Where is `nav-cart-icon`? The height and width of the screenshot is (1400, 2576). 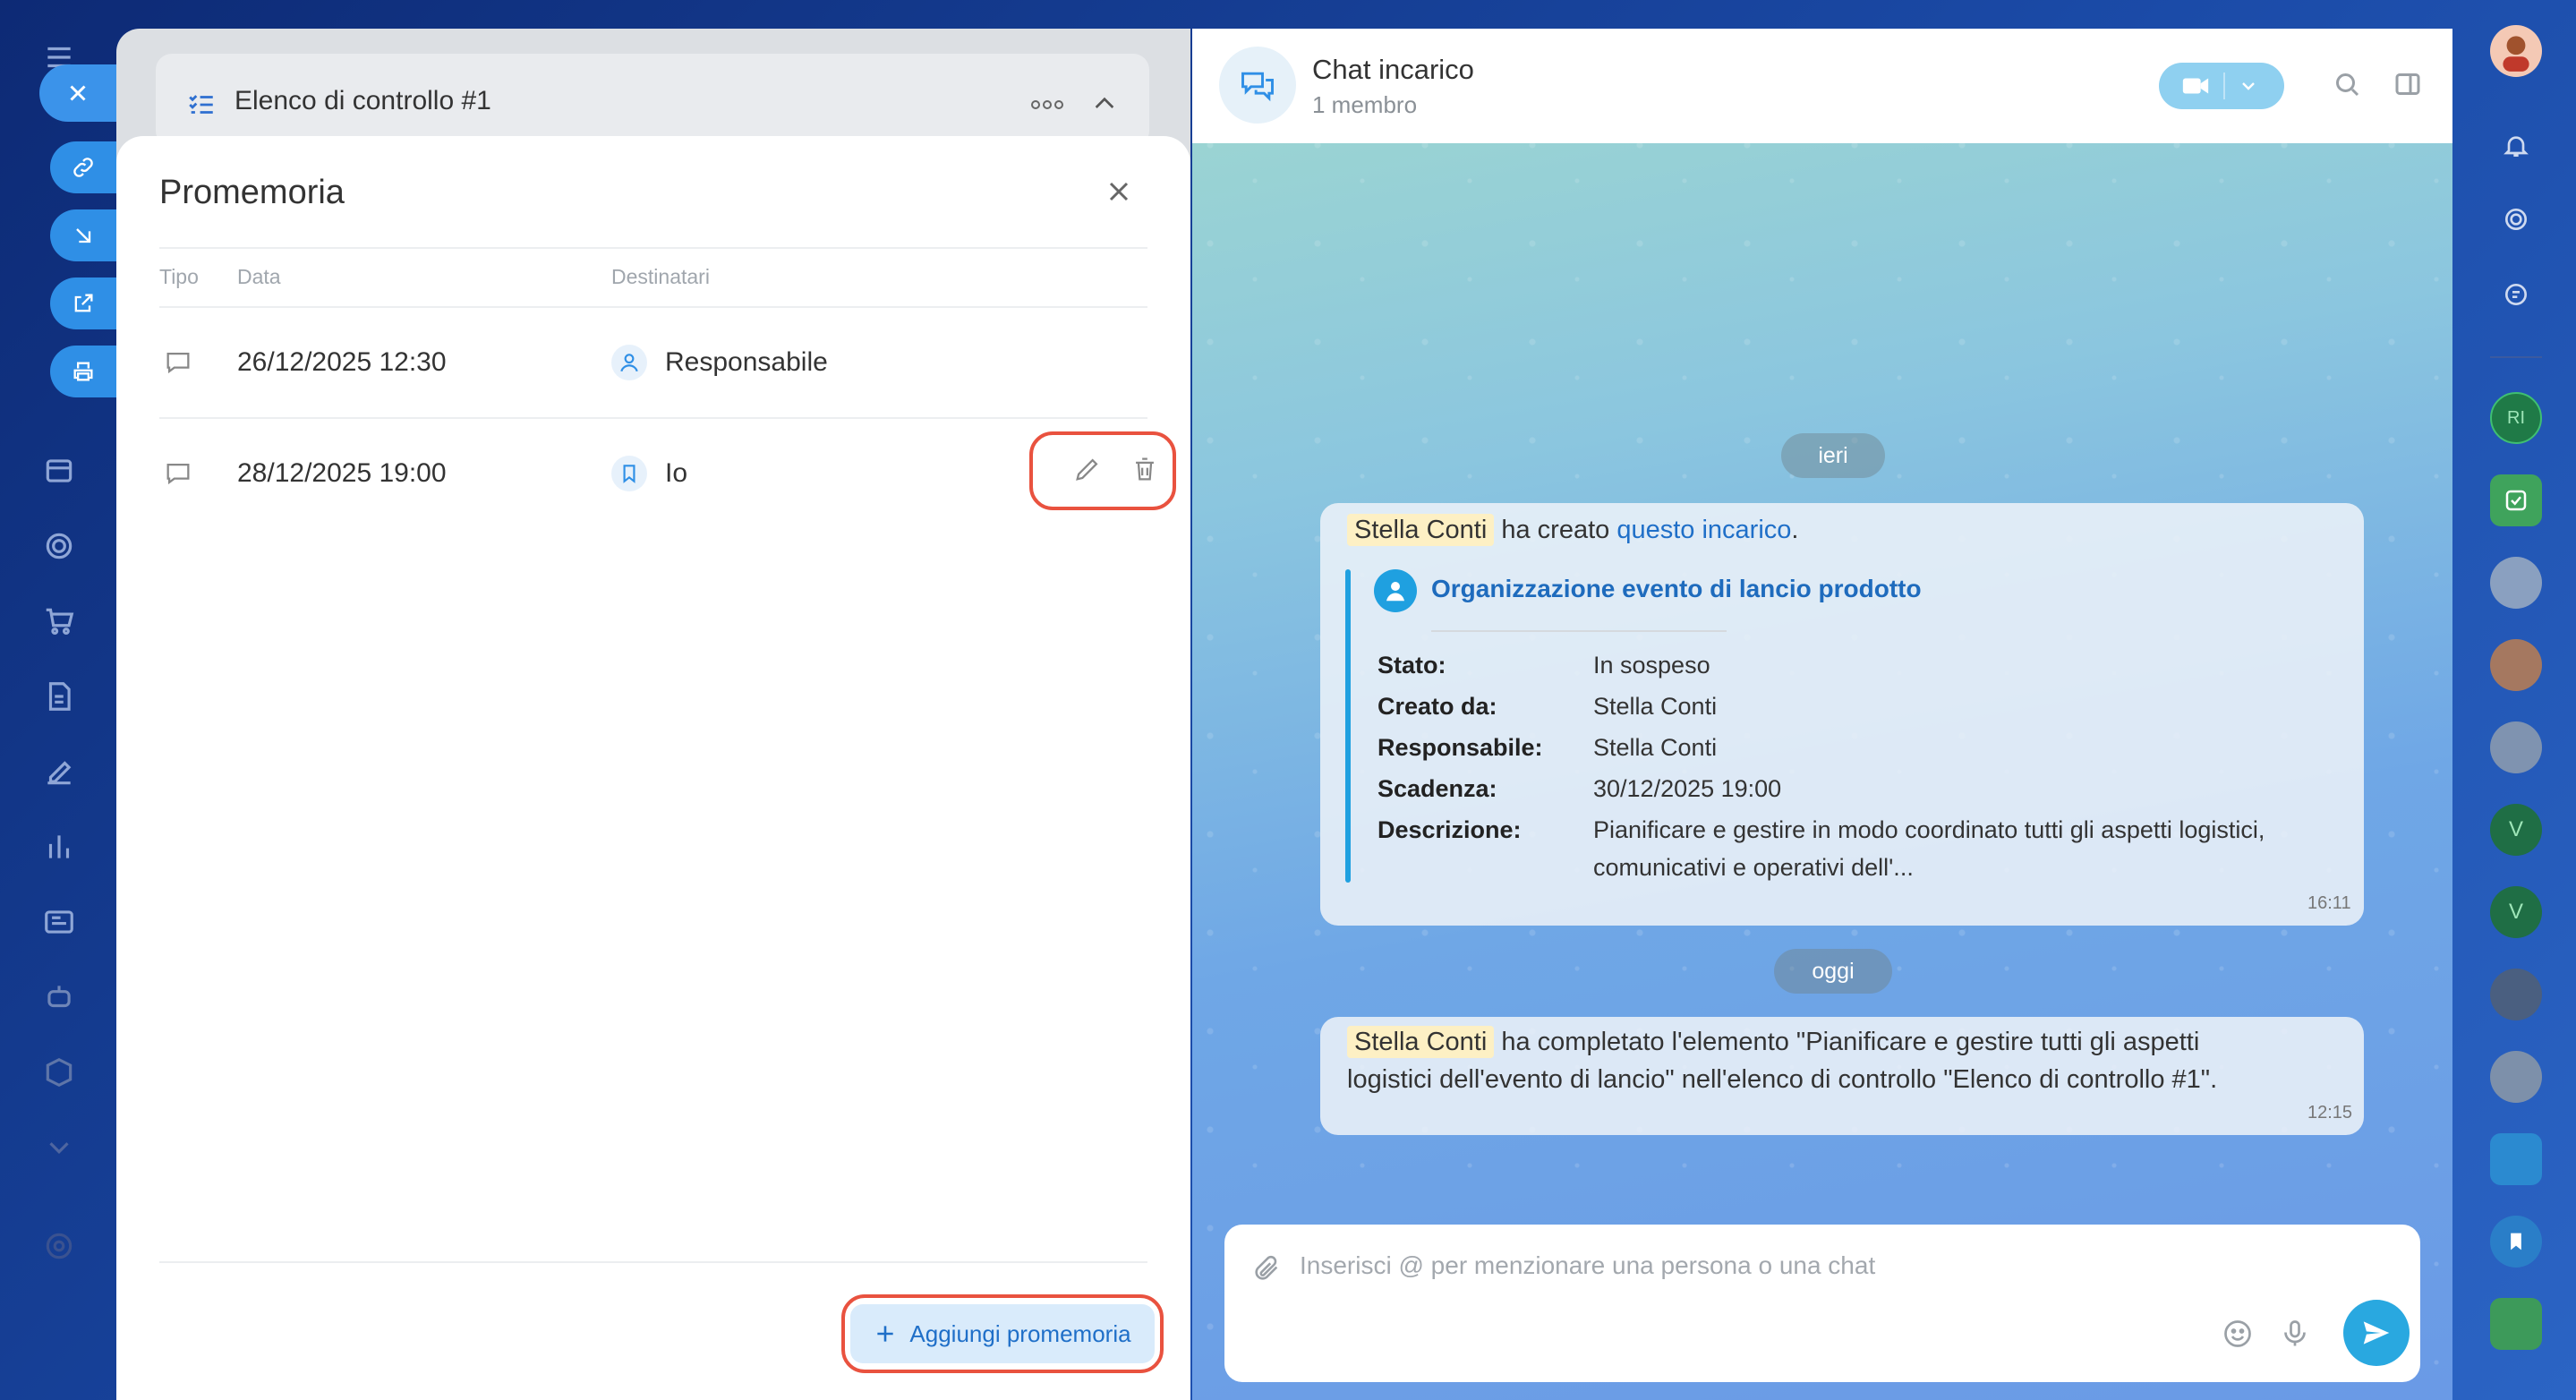
nav-cart-icon is located at coordinates (59, 622).